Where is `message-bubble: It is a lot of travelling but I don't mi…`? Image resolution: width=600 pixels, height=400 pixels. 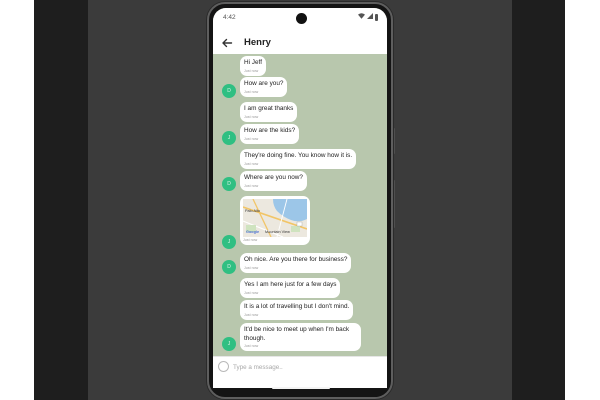 message-bubble: It is a lot of travelling but I don't mi… is located at coordinates (297, 310).